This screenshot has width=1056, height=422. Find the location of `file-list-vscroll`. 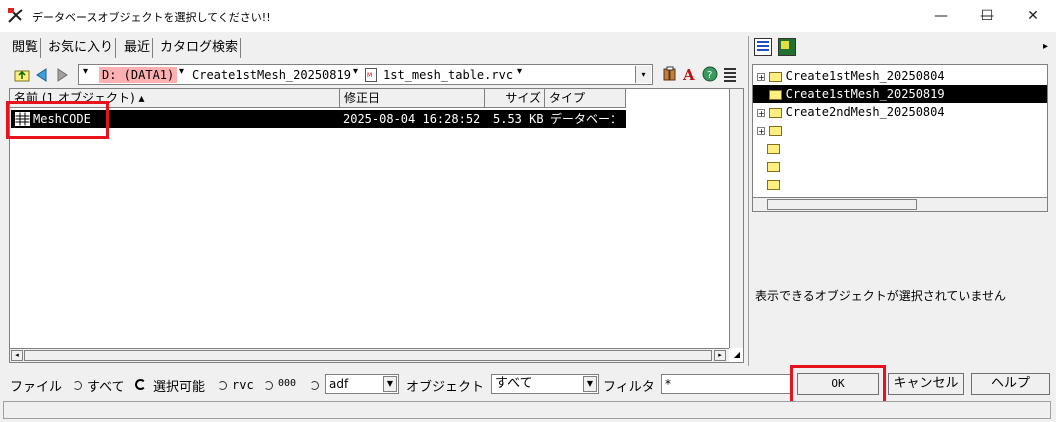

file-list-vscroll is located at coordinates (736, 218).